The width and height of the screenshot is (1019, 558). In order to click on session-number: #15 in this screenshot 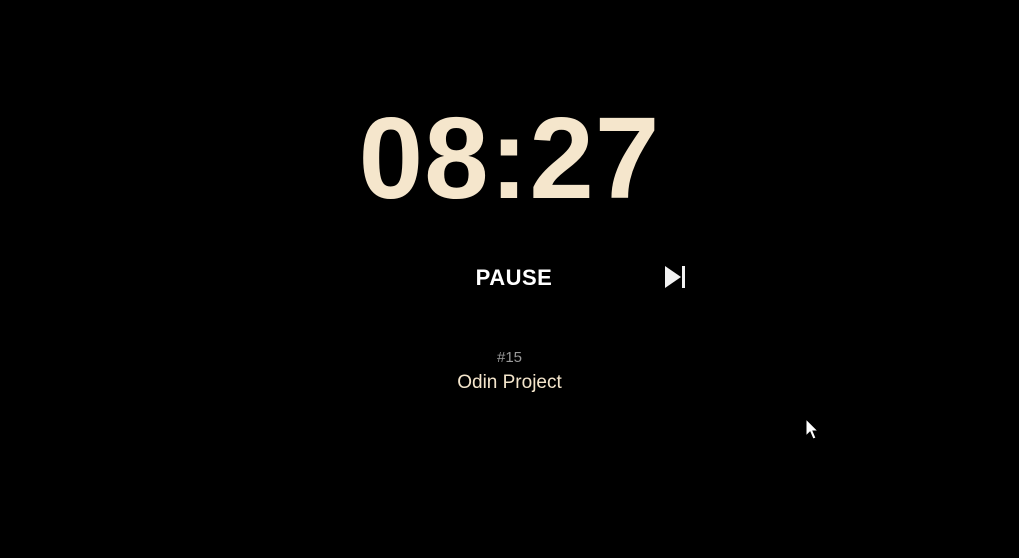, I will do `click(509, 357)`.